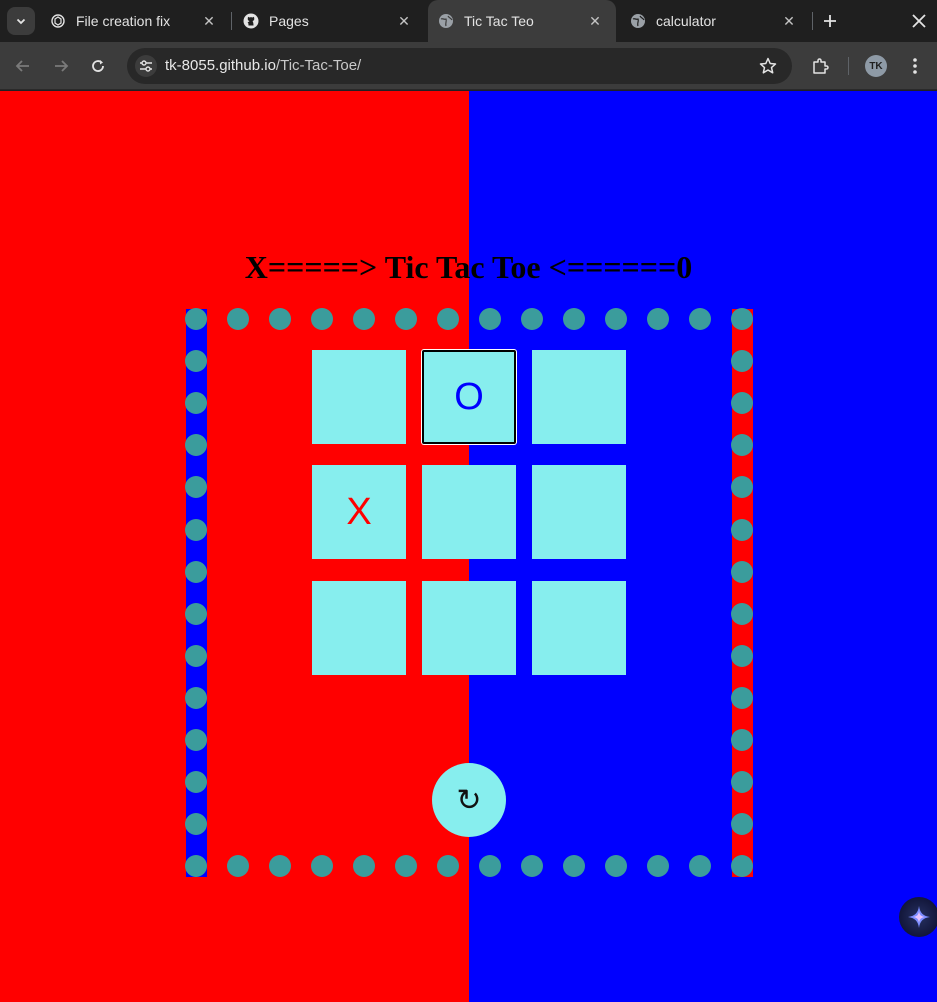 The image size is (937, 1002). I want to click on close-icon, so click(919, 21).